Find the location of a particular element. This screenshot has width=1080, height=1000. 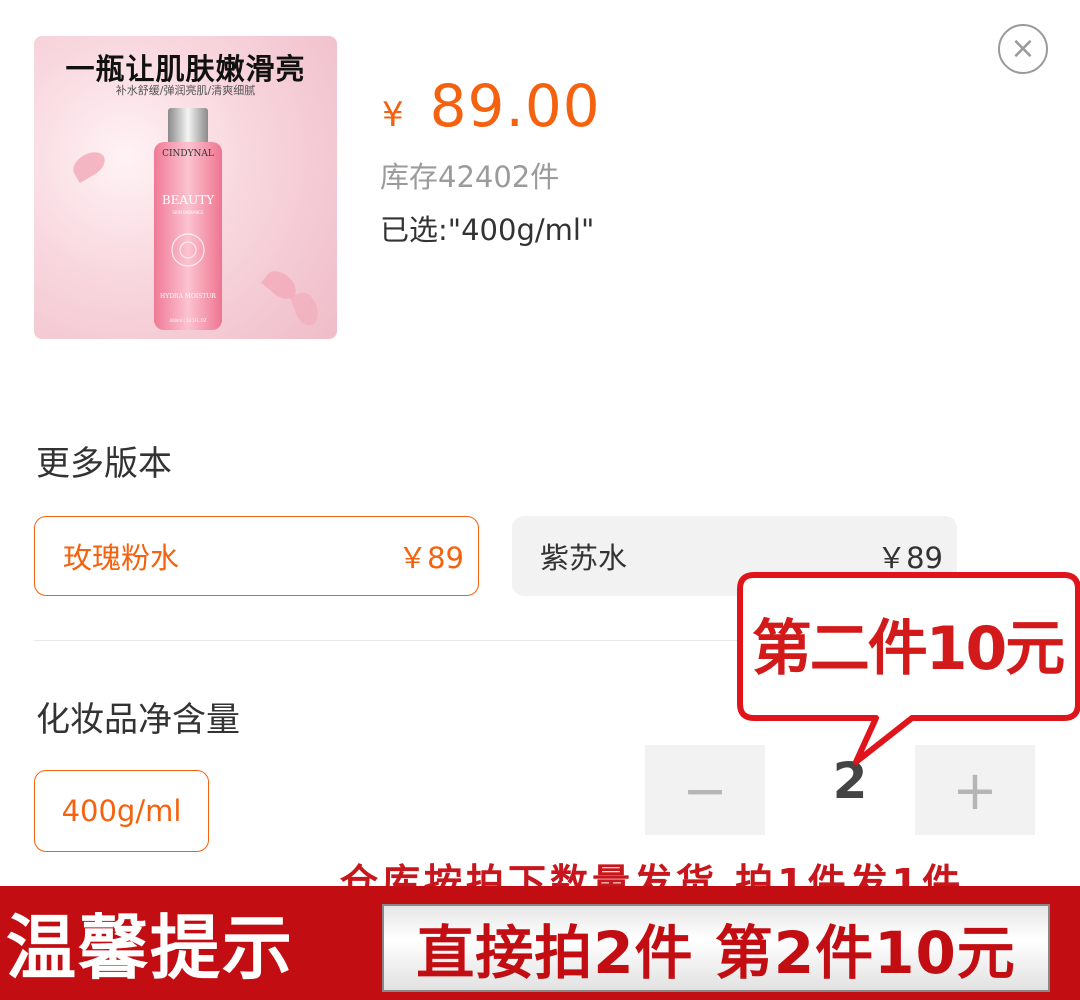

stock-count: 库存42402件 is located at coordinates (470, 177).